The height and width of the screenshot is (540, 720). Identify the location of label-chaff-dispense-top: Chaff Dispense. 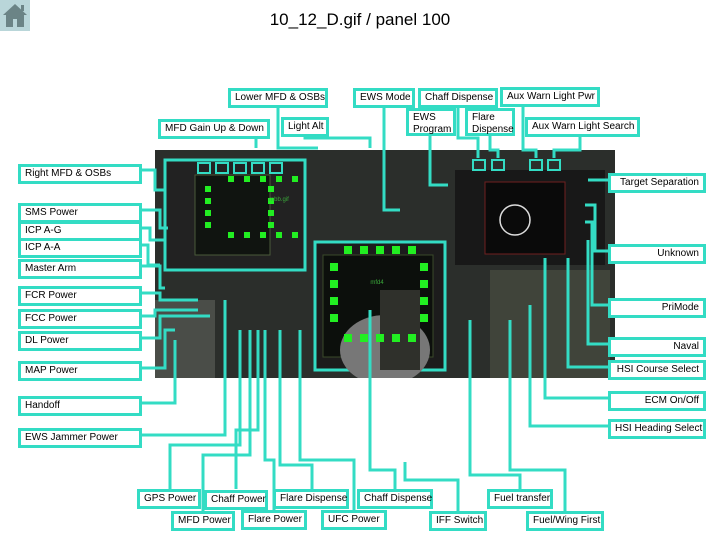
(458, 98).